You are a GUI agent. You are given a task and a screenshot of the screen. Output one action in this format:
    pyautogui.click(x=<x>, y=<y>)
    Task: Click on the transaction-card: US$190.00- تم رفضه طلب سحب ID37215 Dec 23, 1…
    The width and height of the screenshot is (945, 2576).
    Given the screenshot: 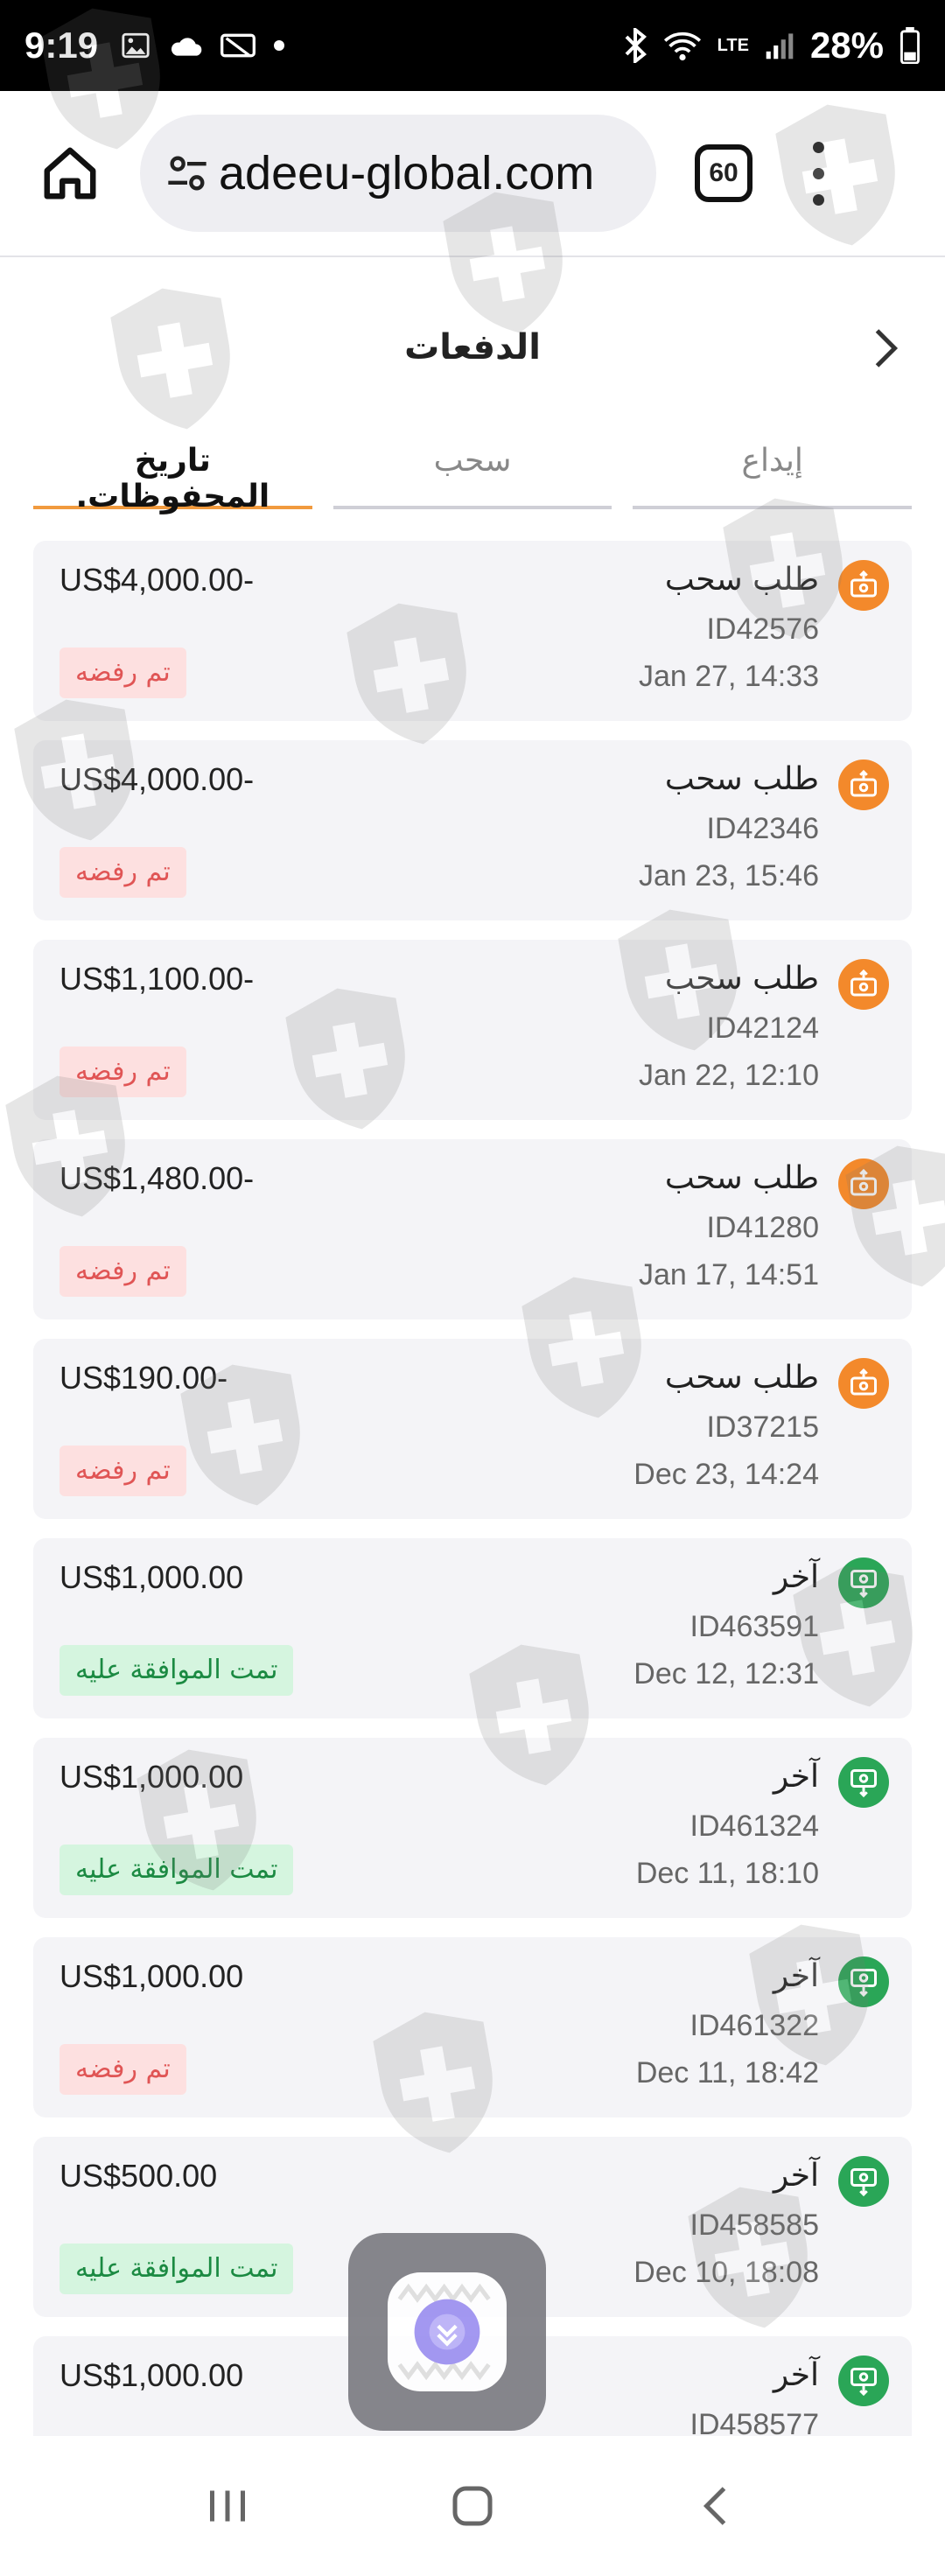 What is the action you would take?
    pyautogui.click(x=472, y=1429)
    